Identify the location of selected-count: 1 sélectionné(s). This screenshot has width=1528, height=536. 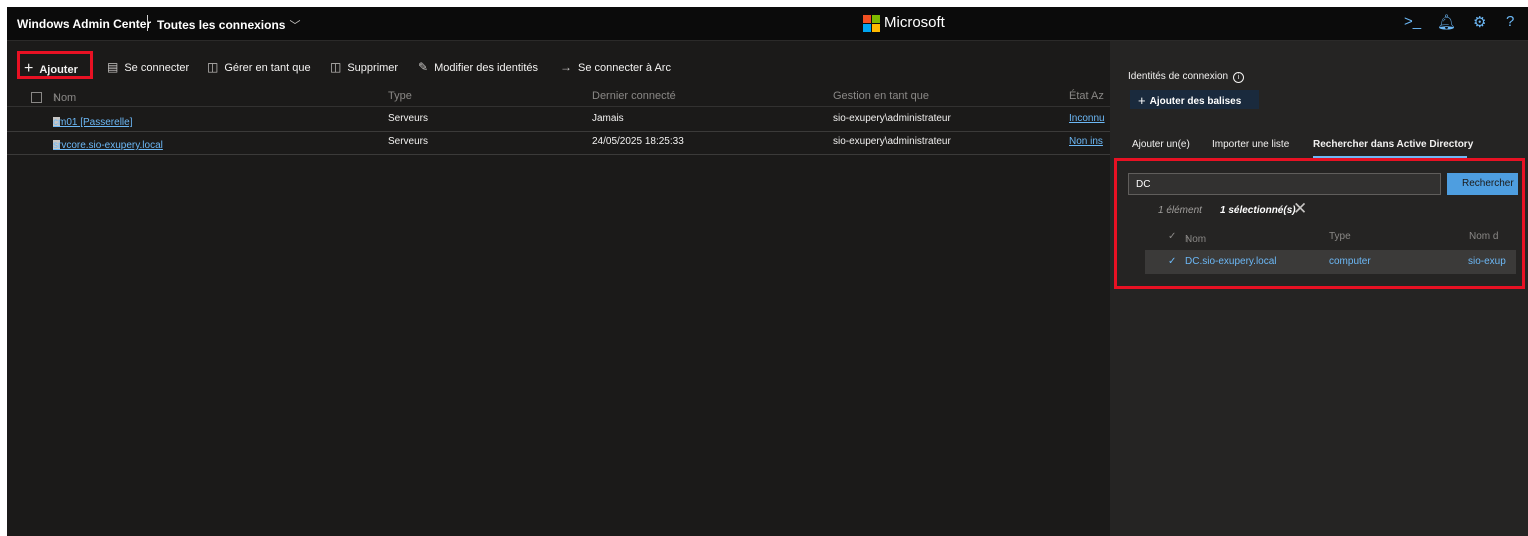
(1258, 210).